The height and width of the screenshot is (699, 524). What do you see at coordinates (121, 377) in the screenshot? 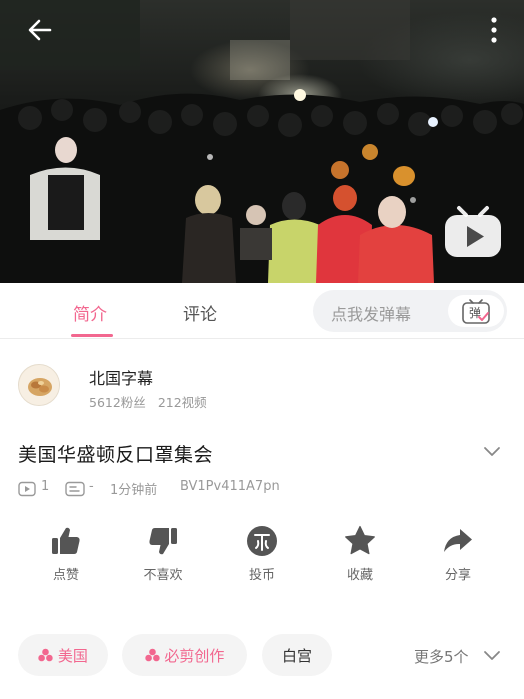
I see `uploader-name: 北国字幕` at bounding box center [121, 377].